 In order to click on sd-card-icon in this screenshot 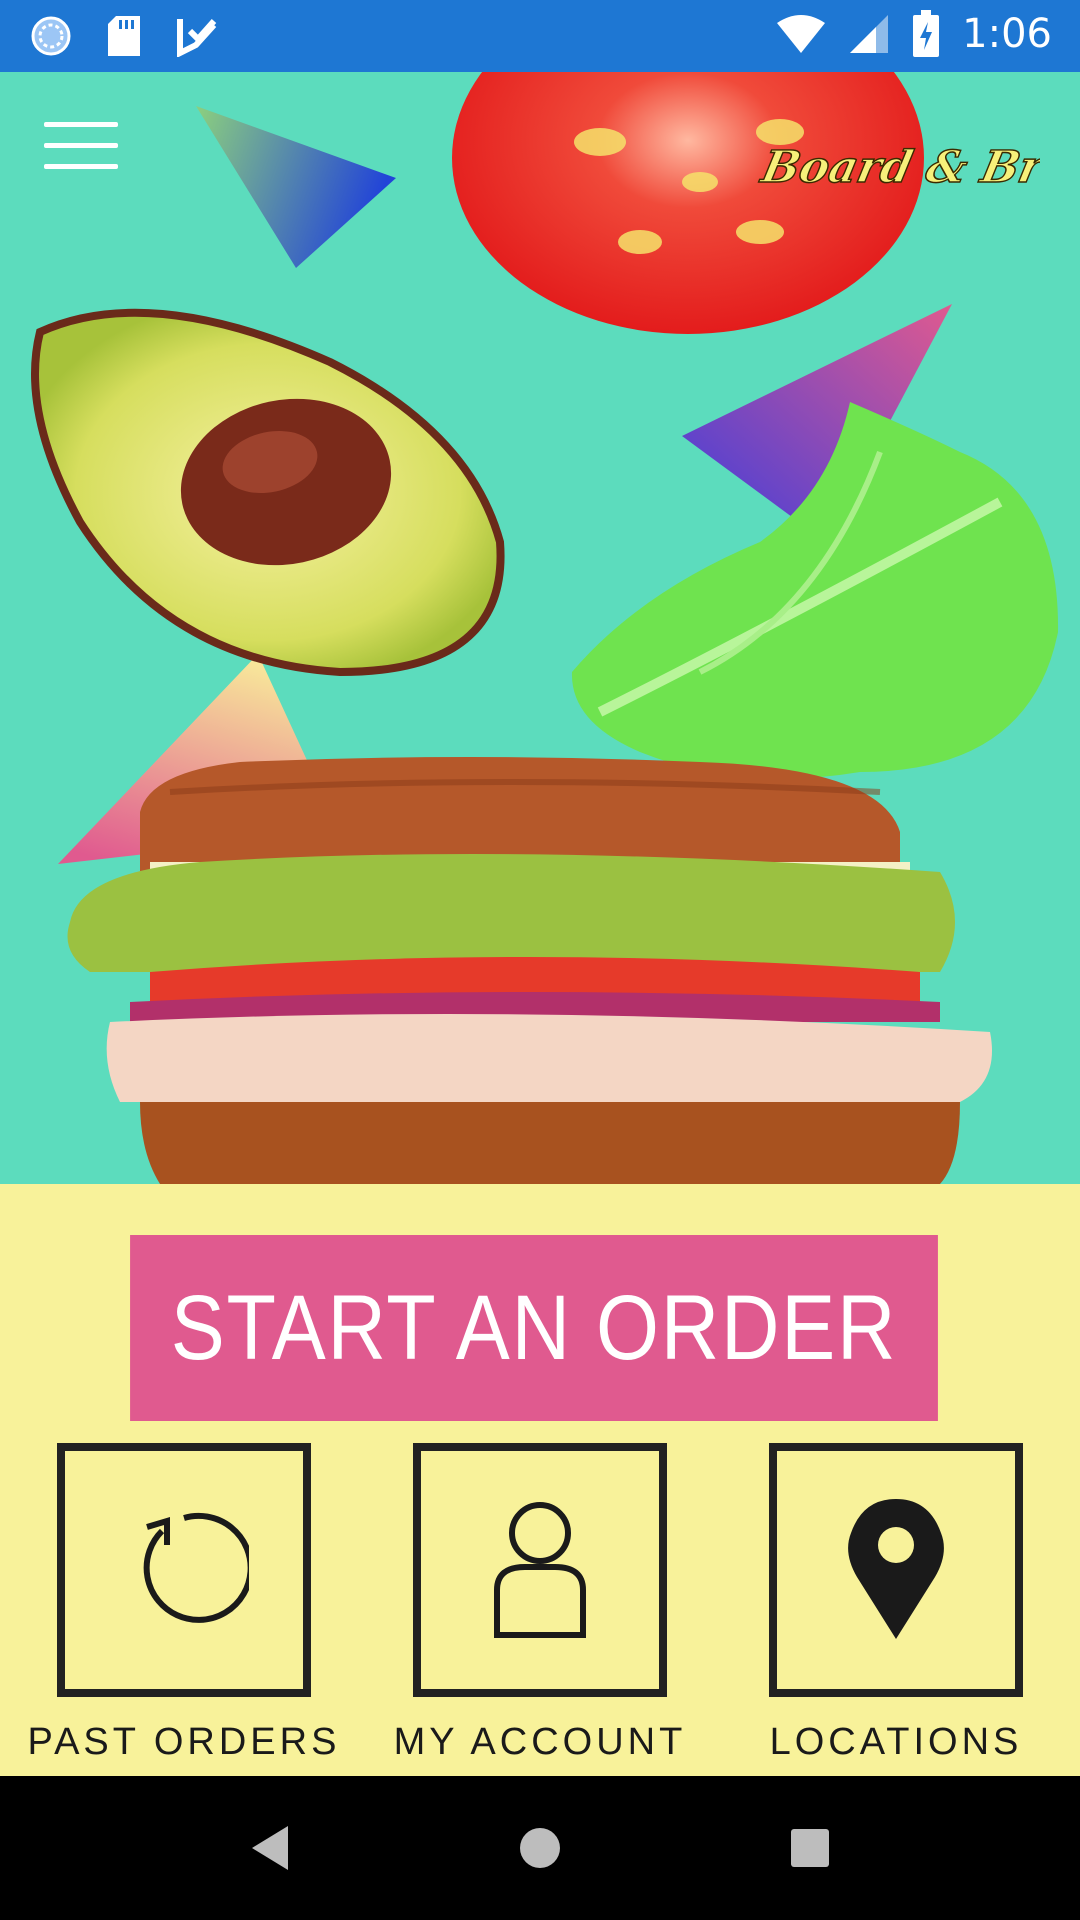, I will do `click(124, 36)`.